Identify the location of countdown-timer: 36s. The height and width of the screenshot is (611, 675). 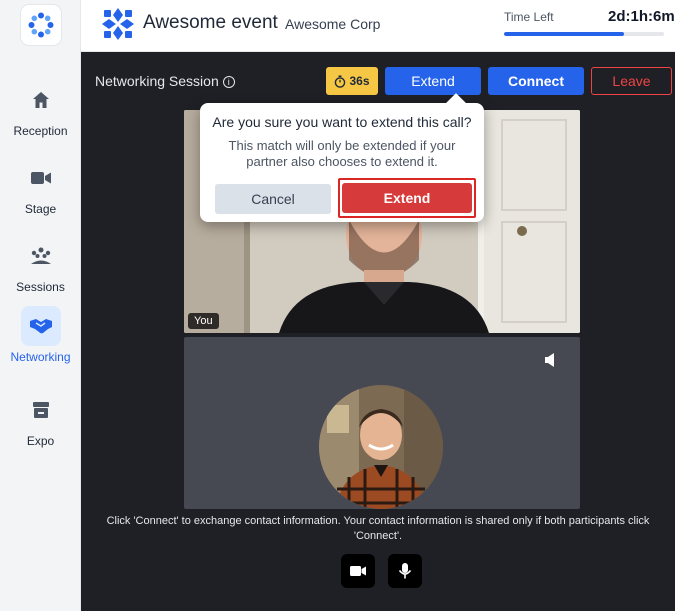
(352, 81).